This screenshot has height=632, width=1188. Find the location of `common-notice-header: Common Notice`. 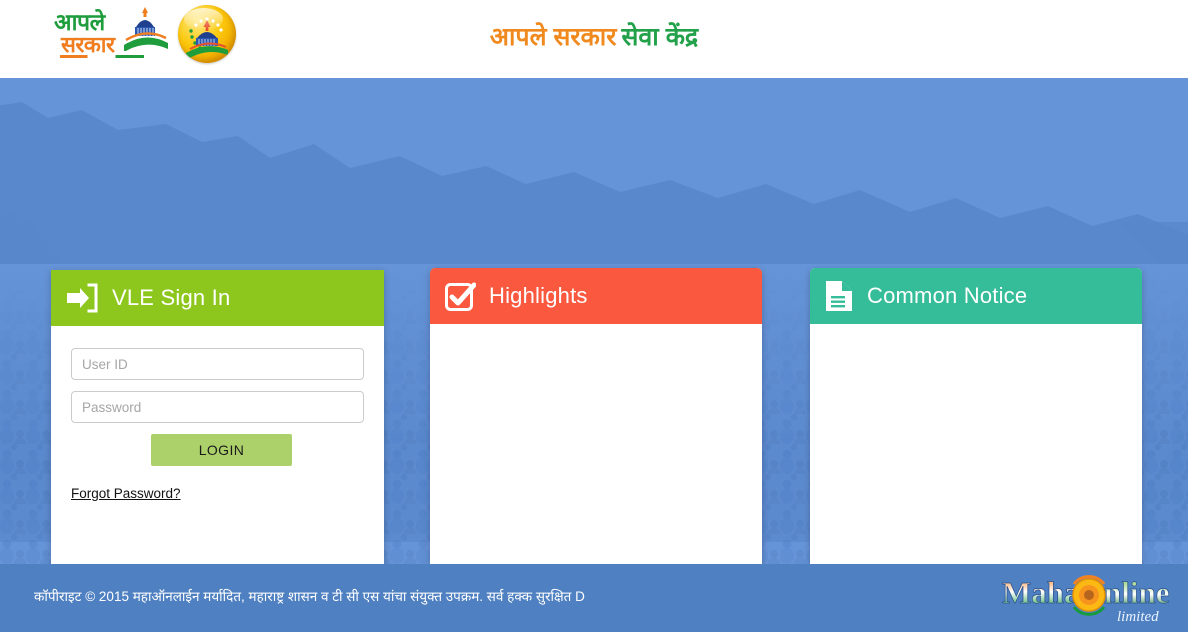

common-notice-header: Common Notice is located at coordinates (976, 296).